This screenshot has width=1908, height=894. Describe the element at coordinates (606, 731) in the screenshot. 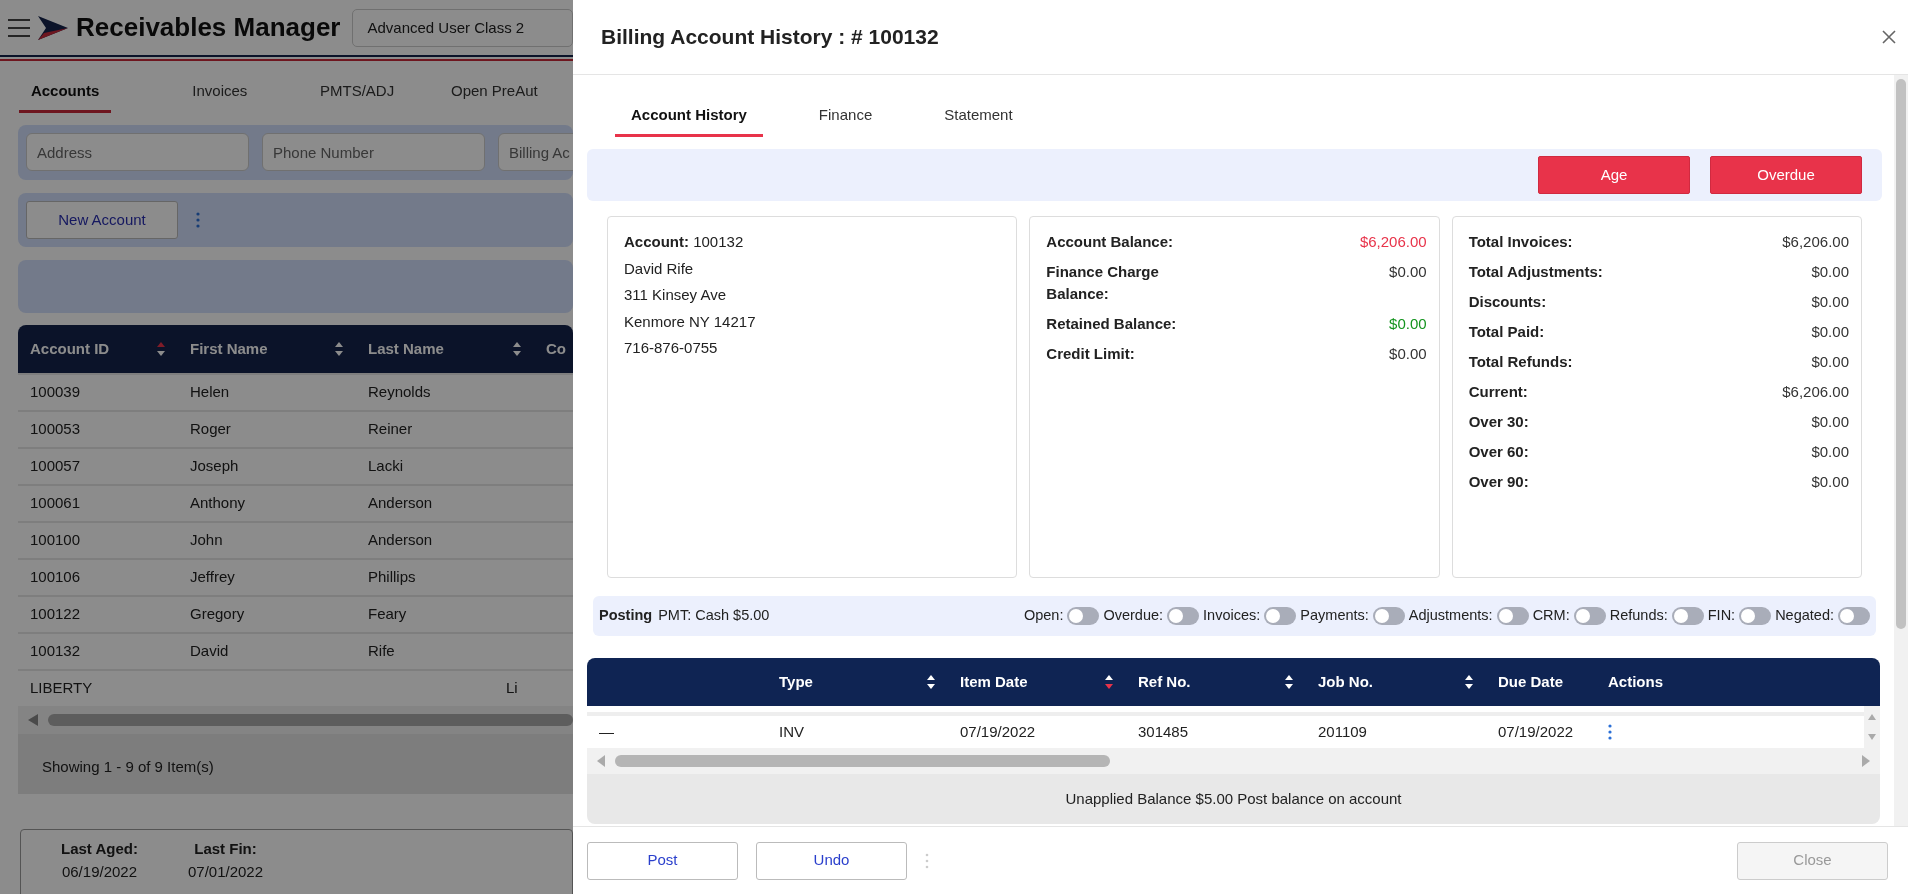

I see `table-cell-text: —` at that location.